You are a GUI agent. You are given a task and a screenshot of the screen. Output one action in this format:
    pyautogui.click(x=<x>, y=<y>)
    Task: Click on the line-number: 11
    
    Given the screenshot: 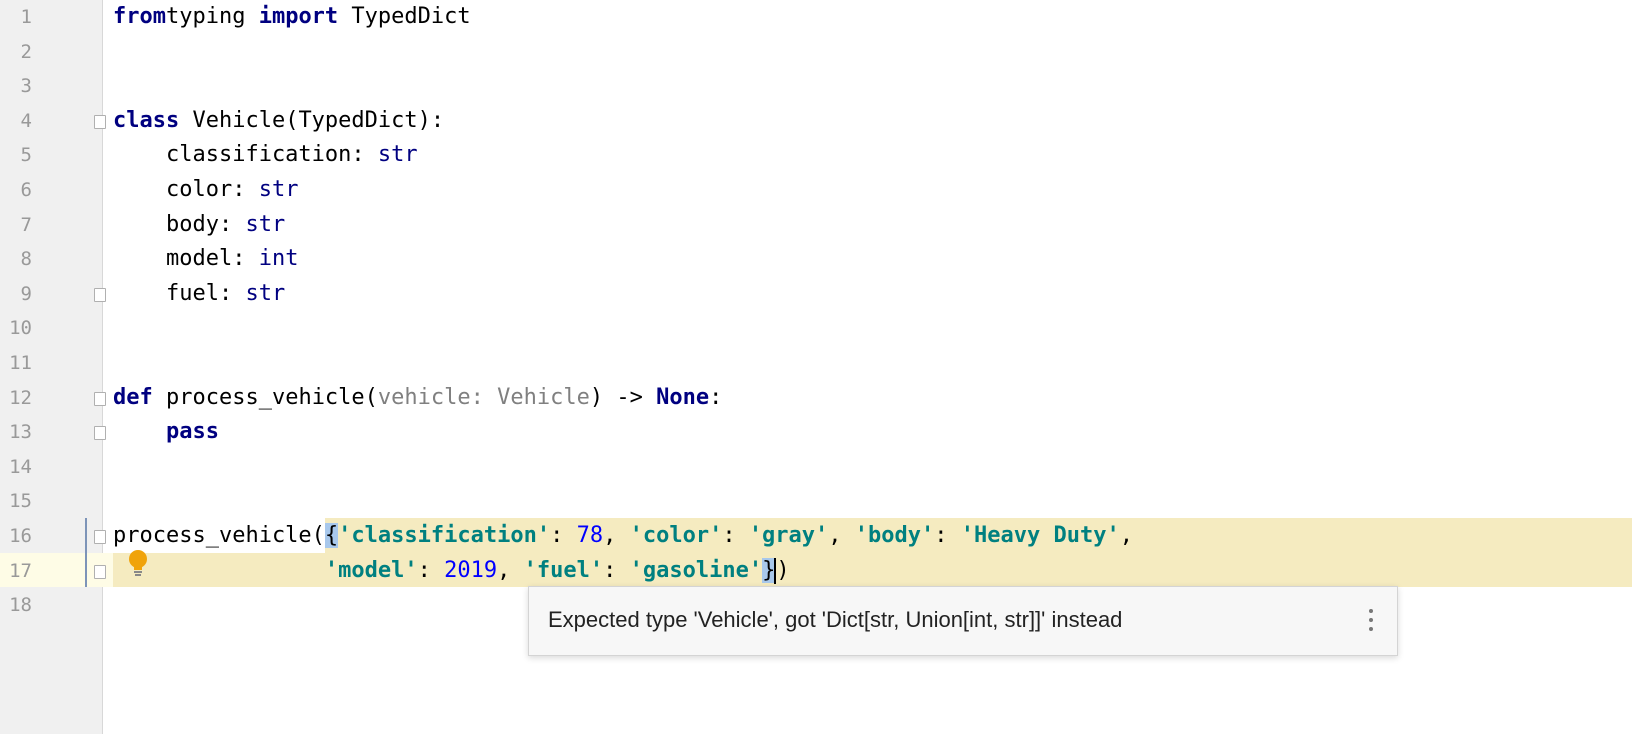 What is the action you would take?
    pyautogui.click(x=20, y=363)
    